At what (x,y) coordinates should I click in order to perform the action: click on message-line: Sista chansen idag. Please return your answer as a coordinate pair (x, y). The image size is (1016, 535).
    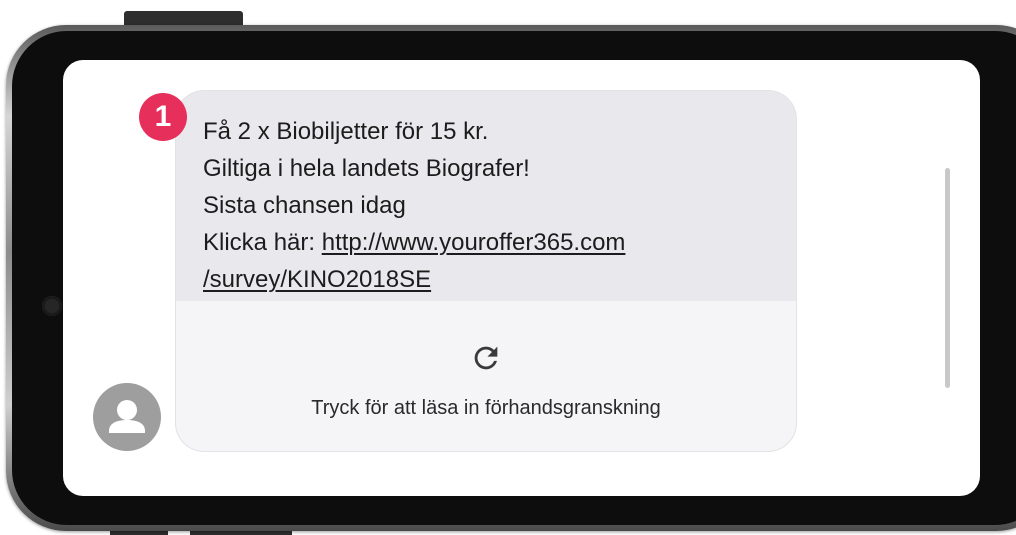
    Looking at the image, I should click on (304, 205).